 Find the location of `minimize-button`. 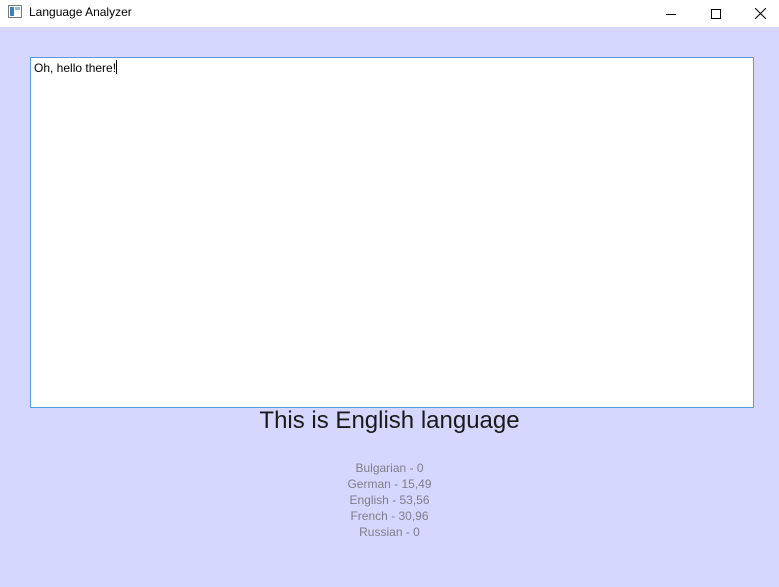

minimize-button is located at coordinates (670, 13).